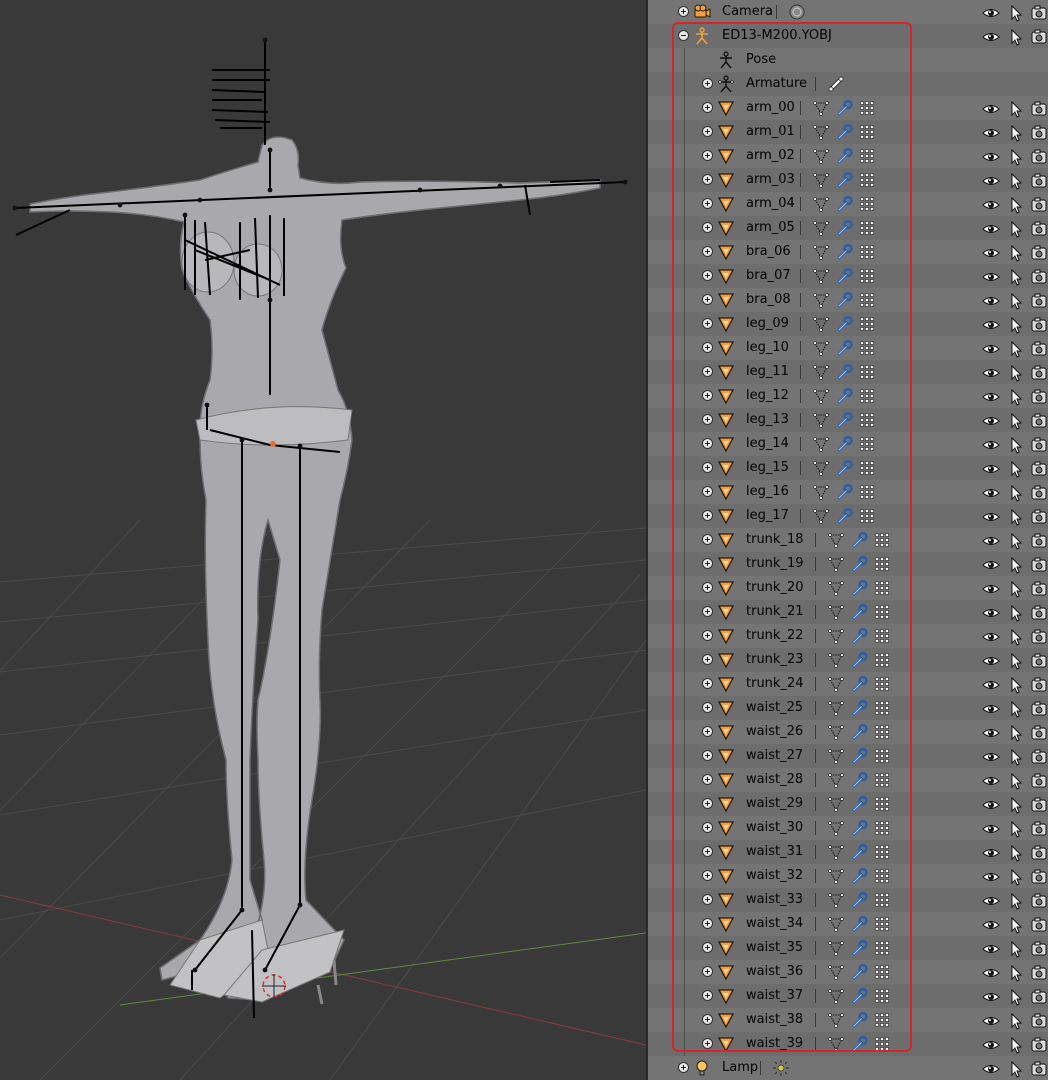  I want to click on object-name: waist_34, so click(774, 924).